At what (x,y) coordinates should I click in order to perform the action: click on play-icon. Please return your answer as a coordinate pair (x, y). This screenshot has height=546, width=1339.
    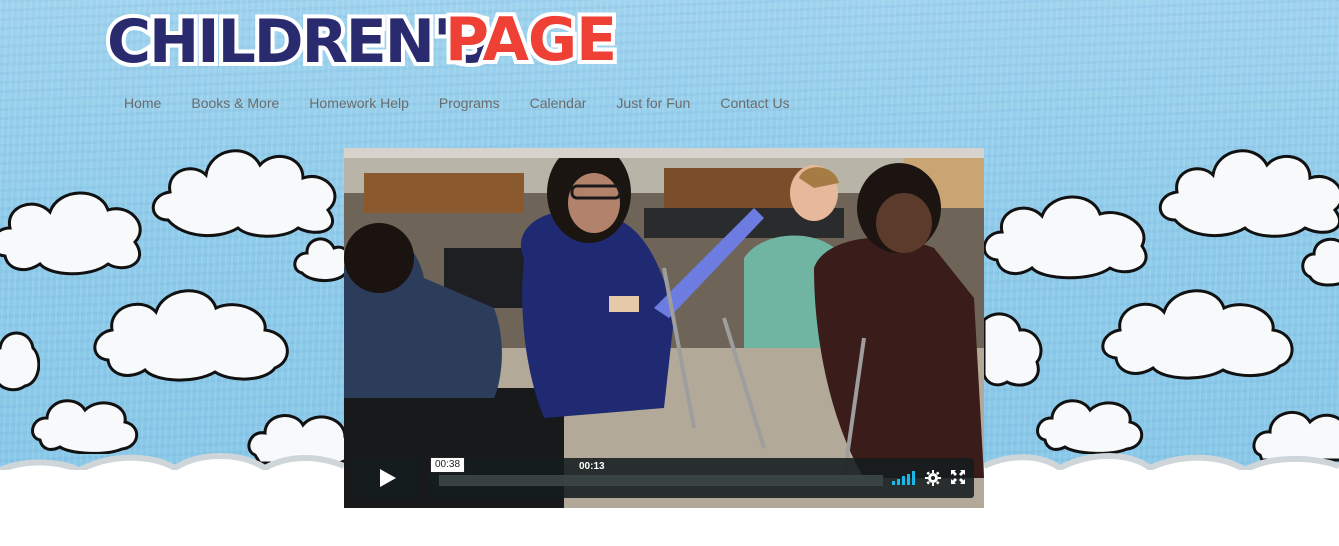
    Looking at the image, I should click on (388, 478).